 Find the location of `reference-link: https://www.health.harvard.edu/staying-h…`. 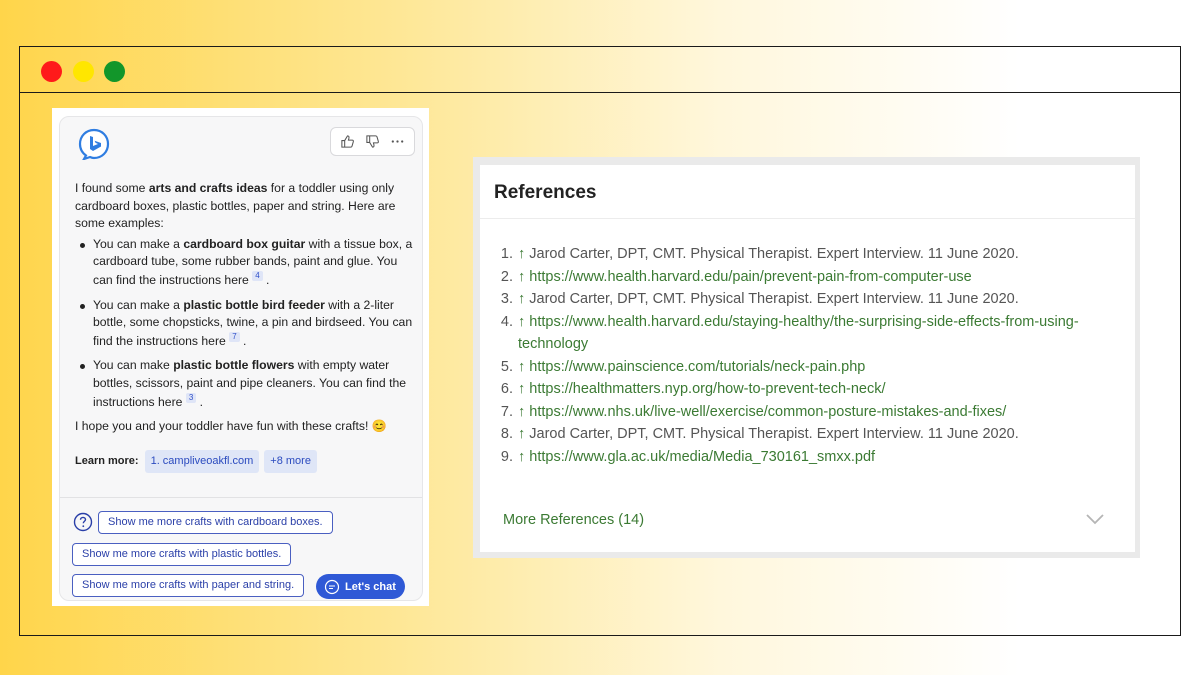

reference-link: https://www.health.harvard.edu/staying-h… is located at coordinates (798, 333).